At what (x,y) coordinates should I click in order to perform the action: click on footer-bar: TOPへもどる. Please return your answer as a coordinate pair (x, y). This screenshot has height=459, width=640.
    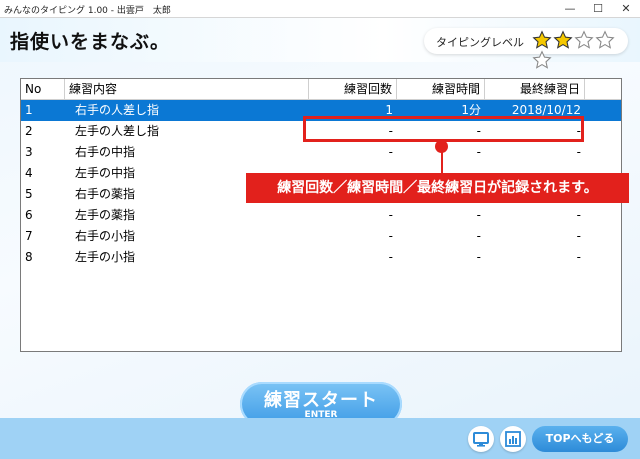
    Looking at the image, I should click on (320, 438).